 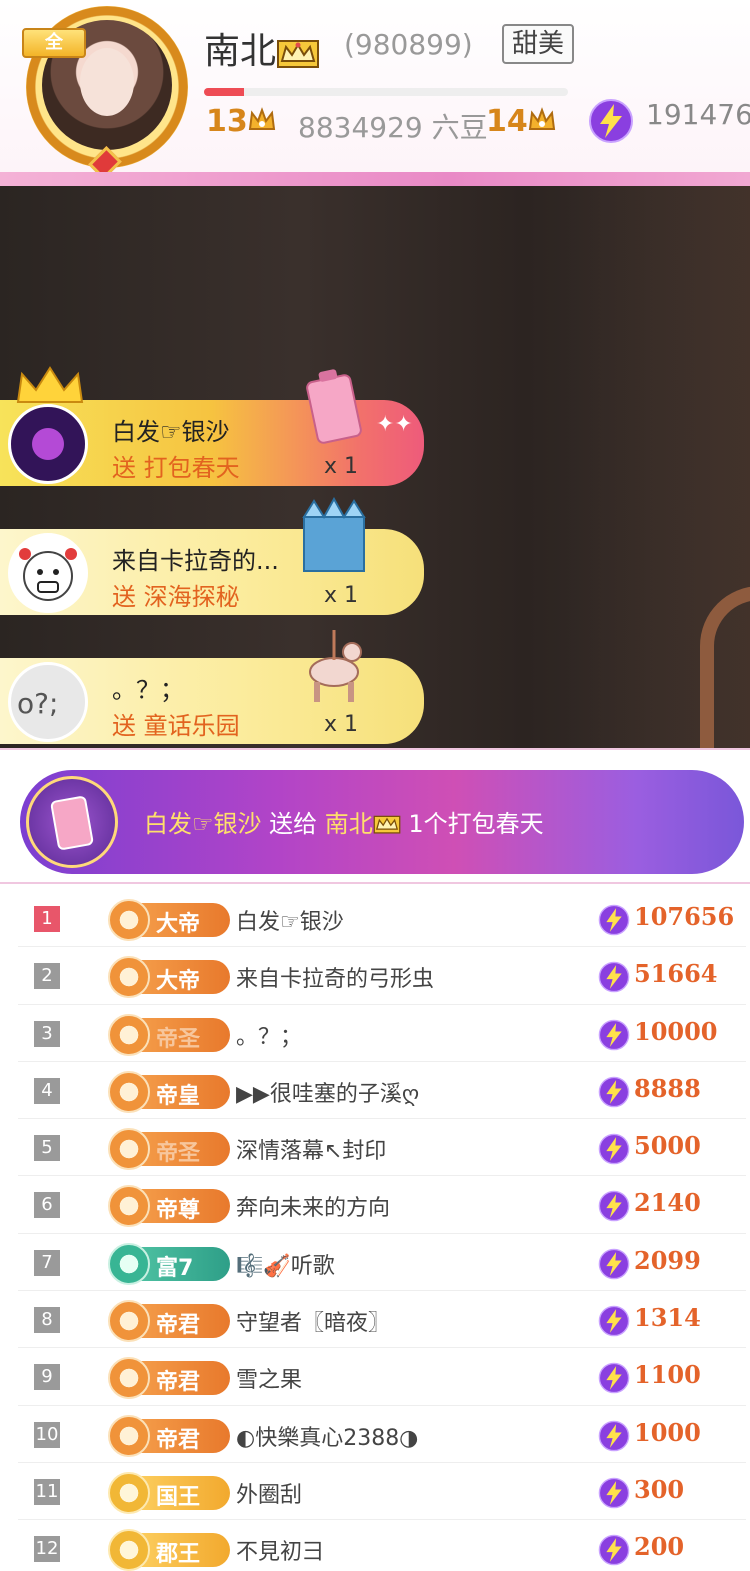 I want to click on level-badge-label: 大帝, so click(x=178, y=982).